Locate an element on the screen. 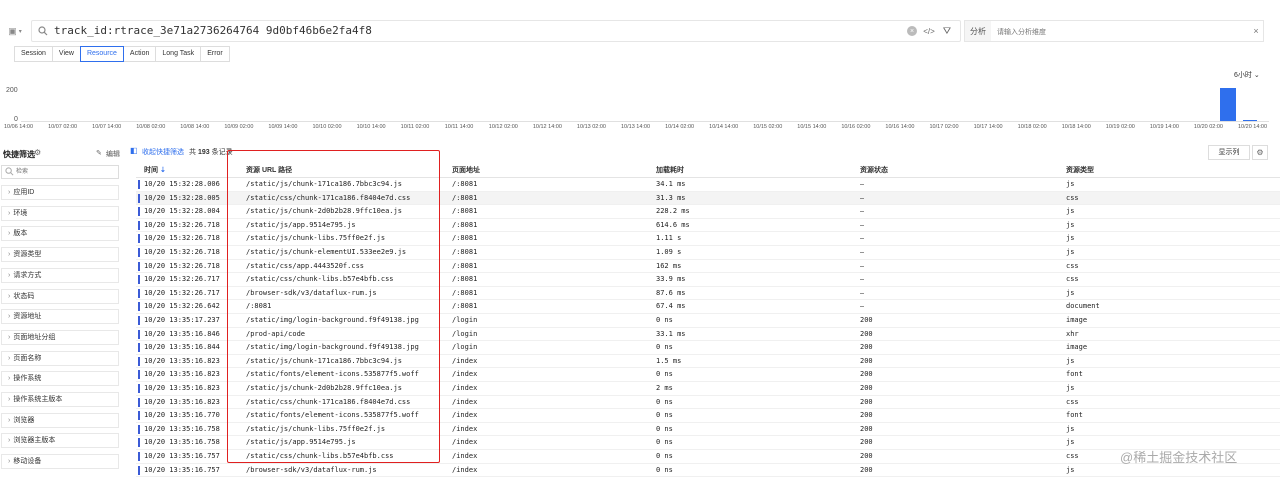 This screenshot has width=1280, height=477. facet-label: 应用ID is located at coordinates (24, 192).